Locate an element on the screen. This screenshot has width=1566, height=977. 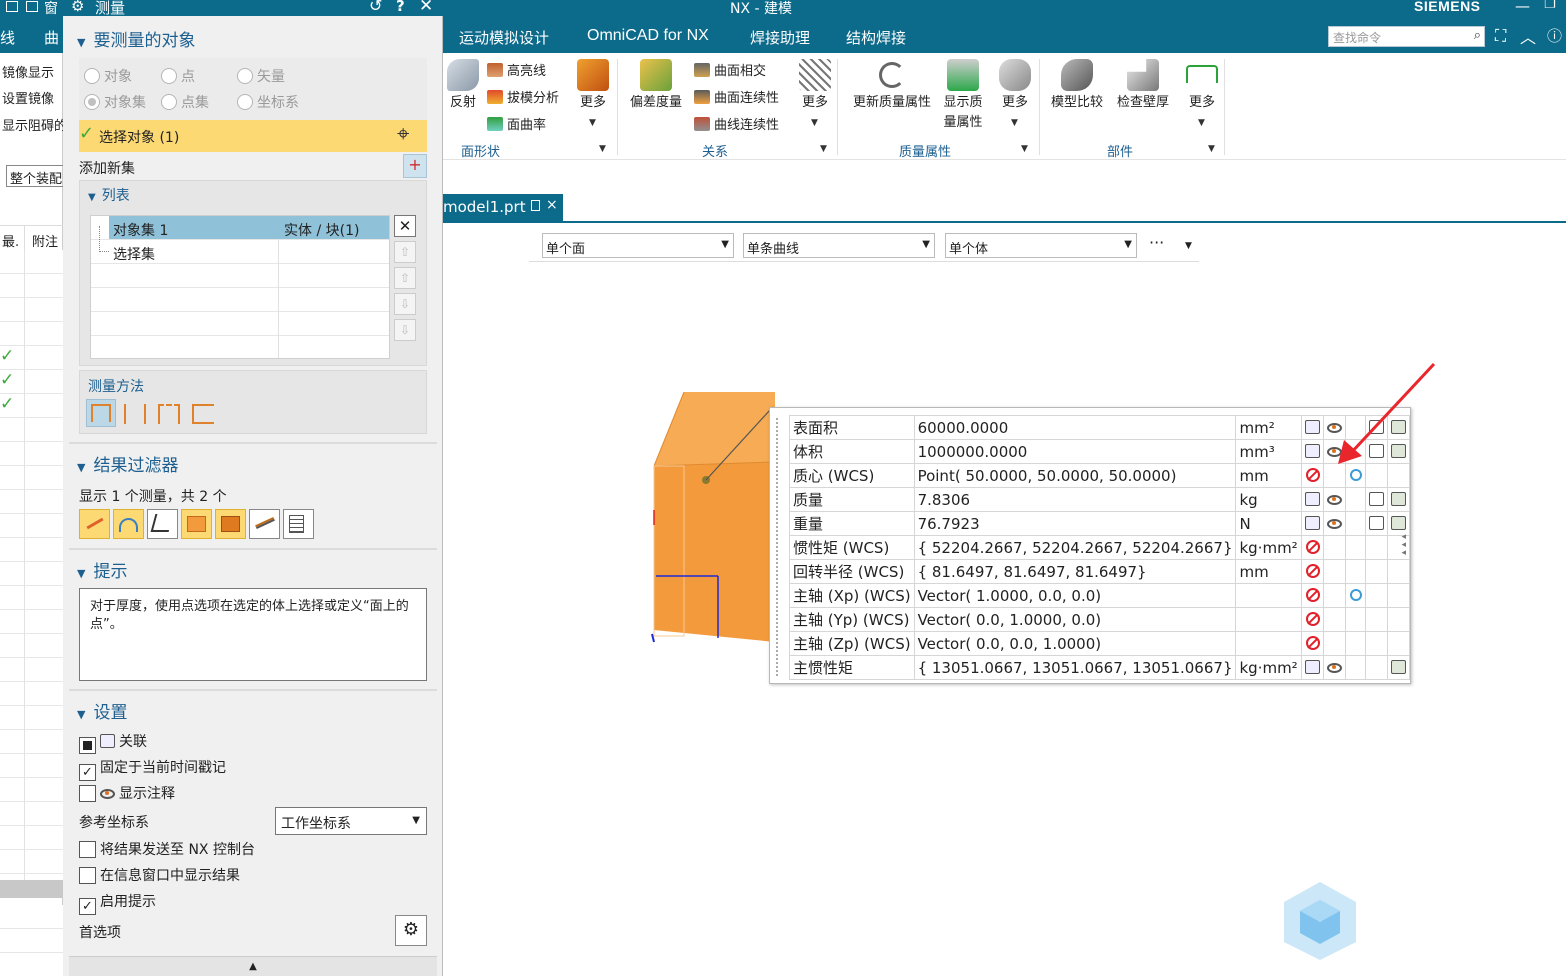
result-row: 重量 76.7923 N is located at coordinates (1100, 523).